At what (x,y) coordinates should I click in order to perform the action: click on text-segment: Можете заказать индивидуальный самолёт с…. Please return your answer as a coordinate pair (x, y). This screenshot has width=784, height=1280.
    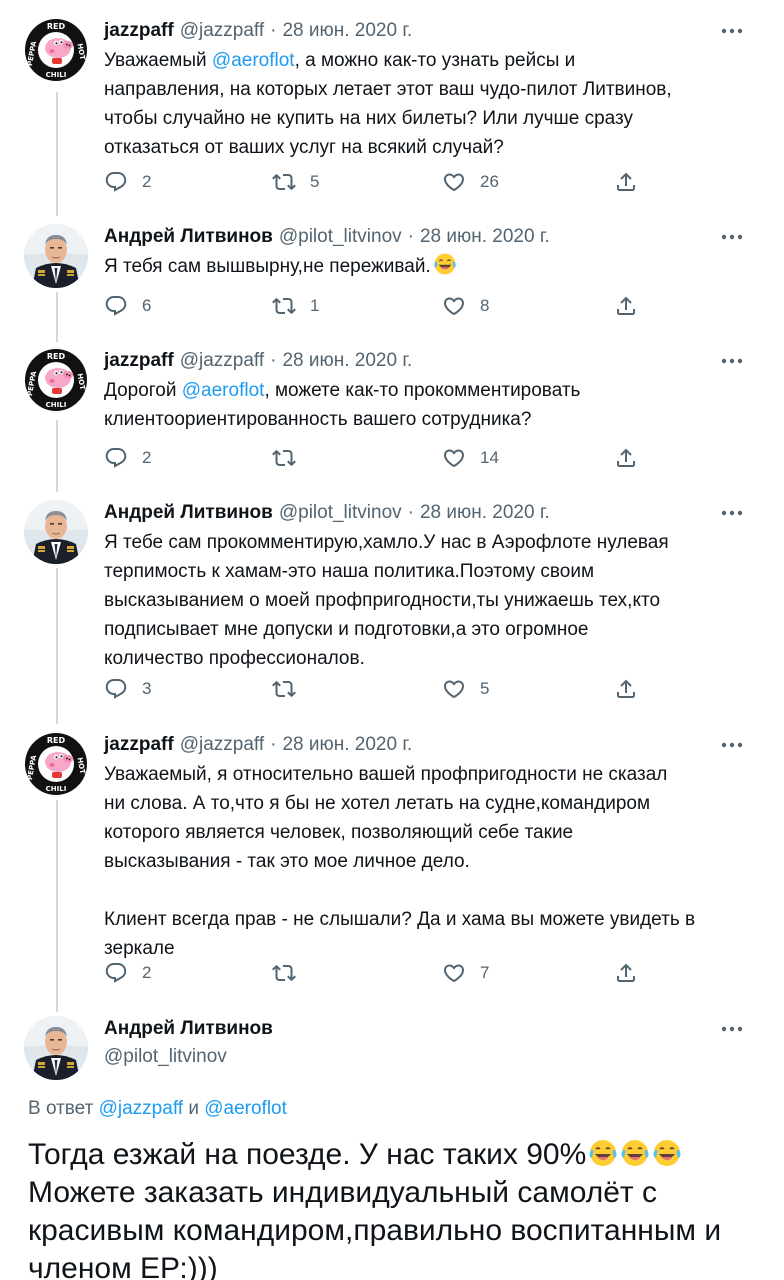
    Looking at the image, I should click on (375, 1228).